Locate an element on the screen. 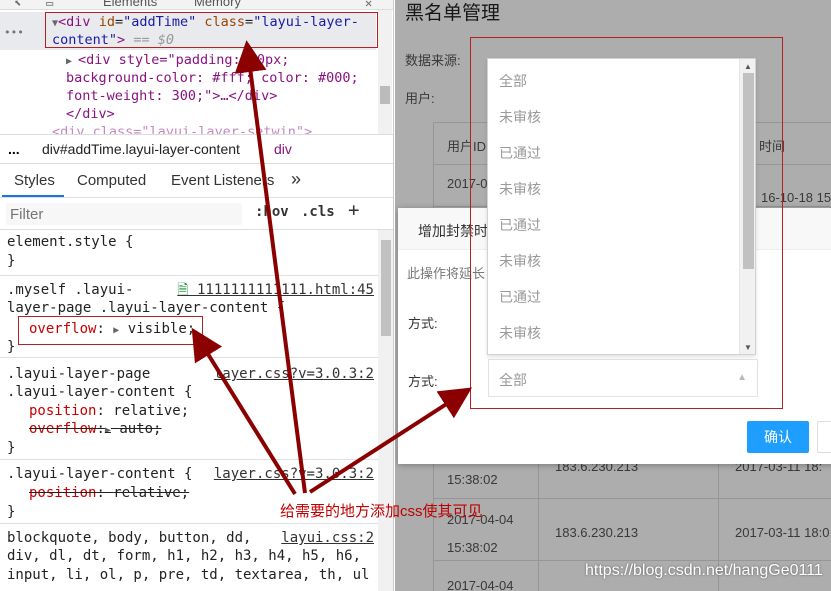  dom-node-close: </div> is located at coordinates (90, 114).